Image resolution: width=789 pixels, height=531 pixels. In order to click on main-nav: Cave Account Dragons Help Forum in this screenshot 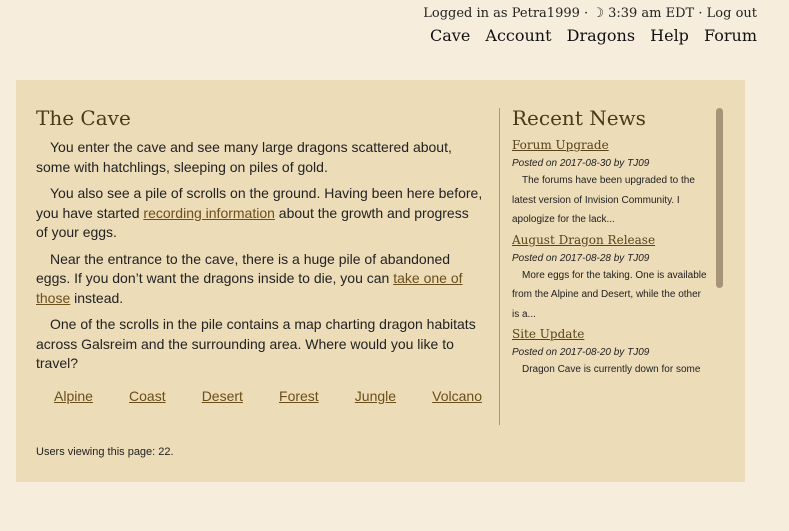, I will do `click(588, 35)`.